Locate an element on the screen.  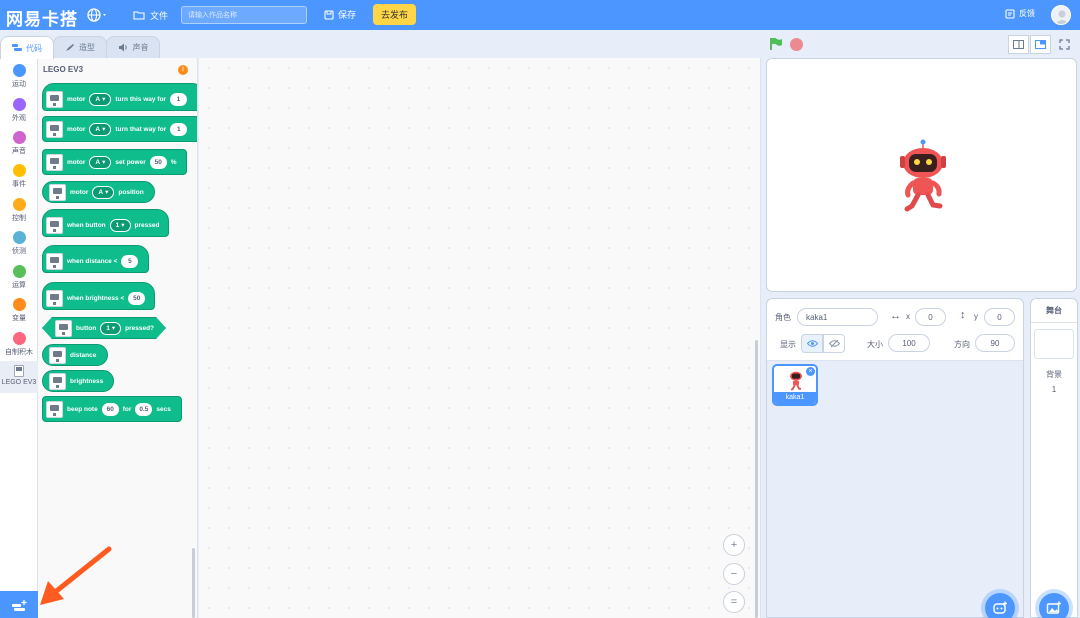
block-text: distance is located at coordinates (83, 355).